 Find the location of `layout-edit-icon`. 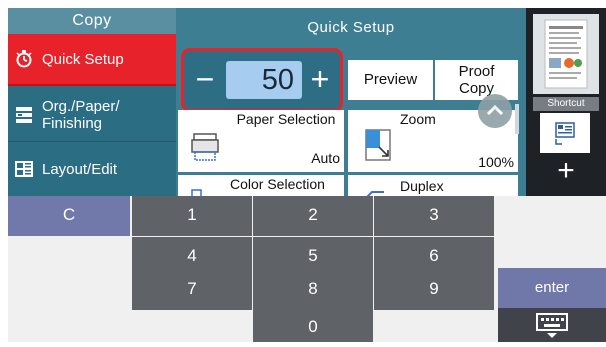

layout-edit-icon is located at coordinates (24, 169).